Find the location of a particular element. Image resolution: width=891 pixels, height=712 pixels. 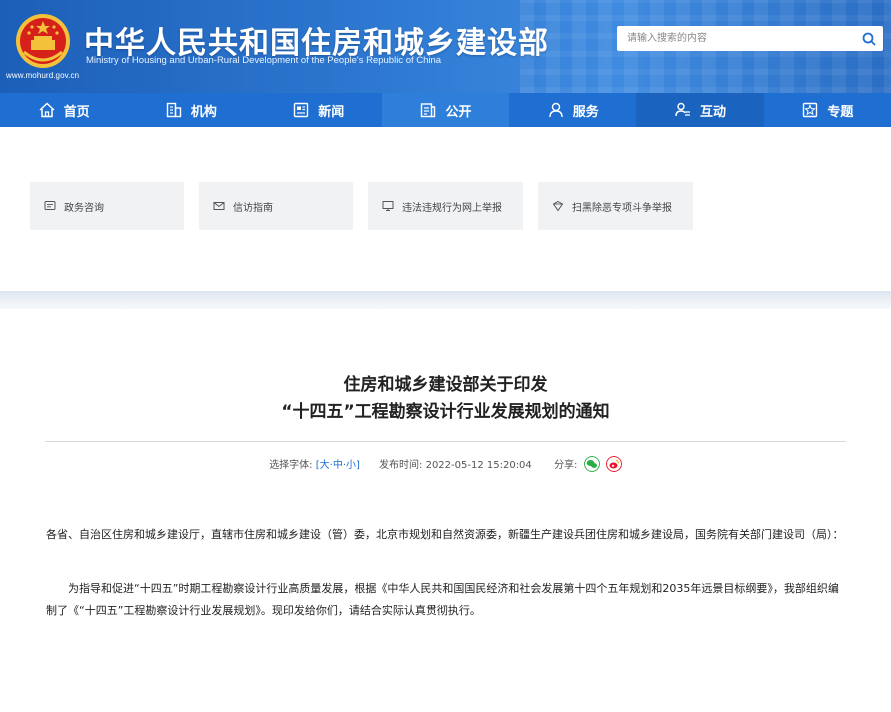

nav-item-organization: 机构 is located at coordinates (190, 110).